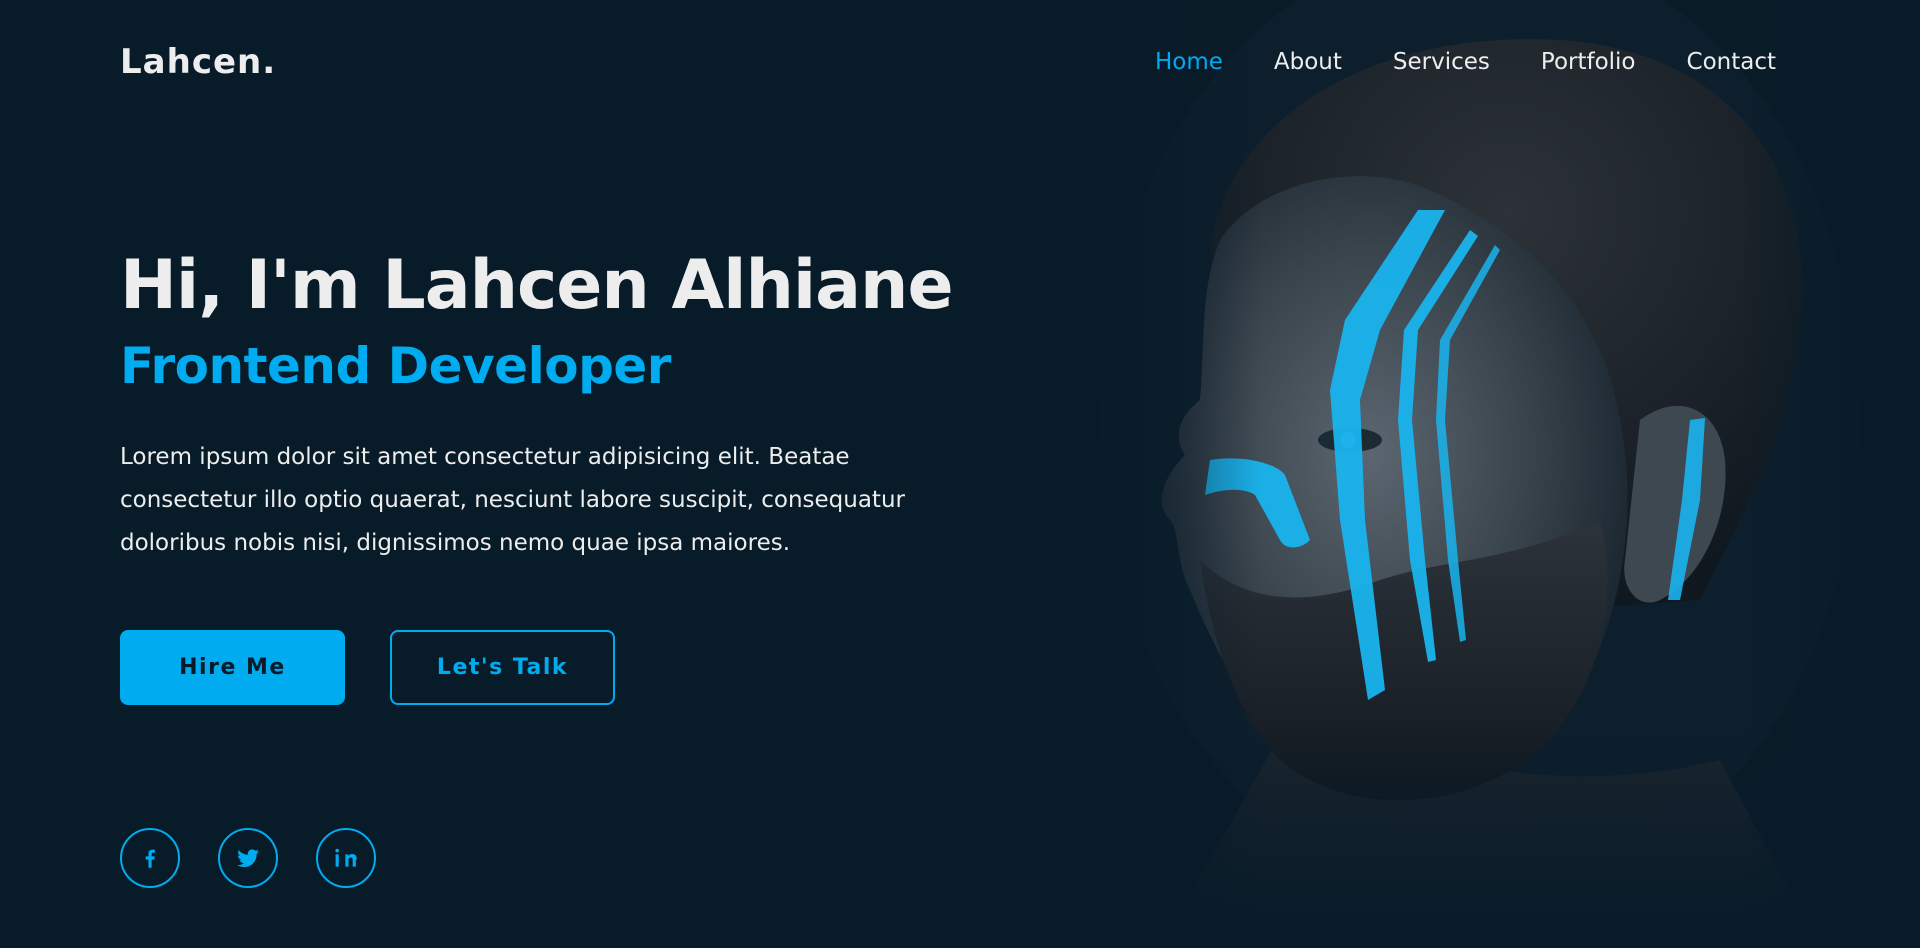 The image size is (1920, 948). What do you see at coordinates (502, 667) in the screenshot?
I see `lets-talk-button: Let's Talk` at bounding box center [502, 667].